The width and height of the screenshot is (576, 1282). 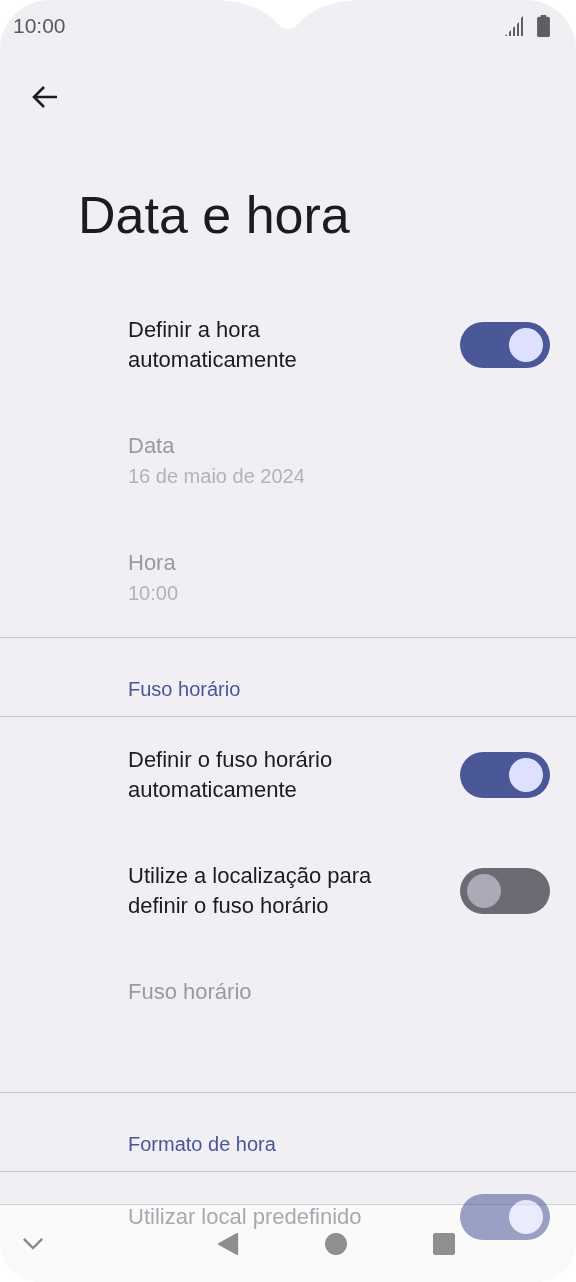 I want to click on setting-label: Utilize a localização para definir o fuso horário, so click(x=250, y=891).